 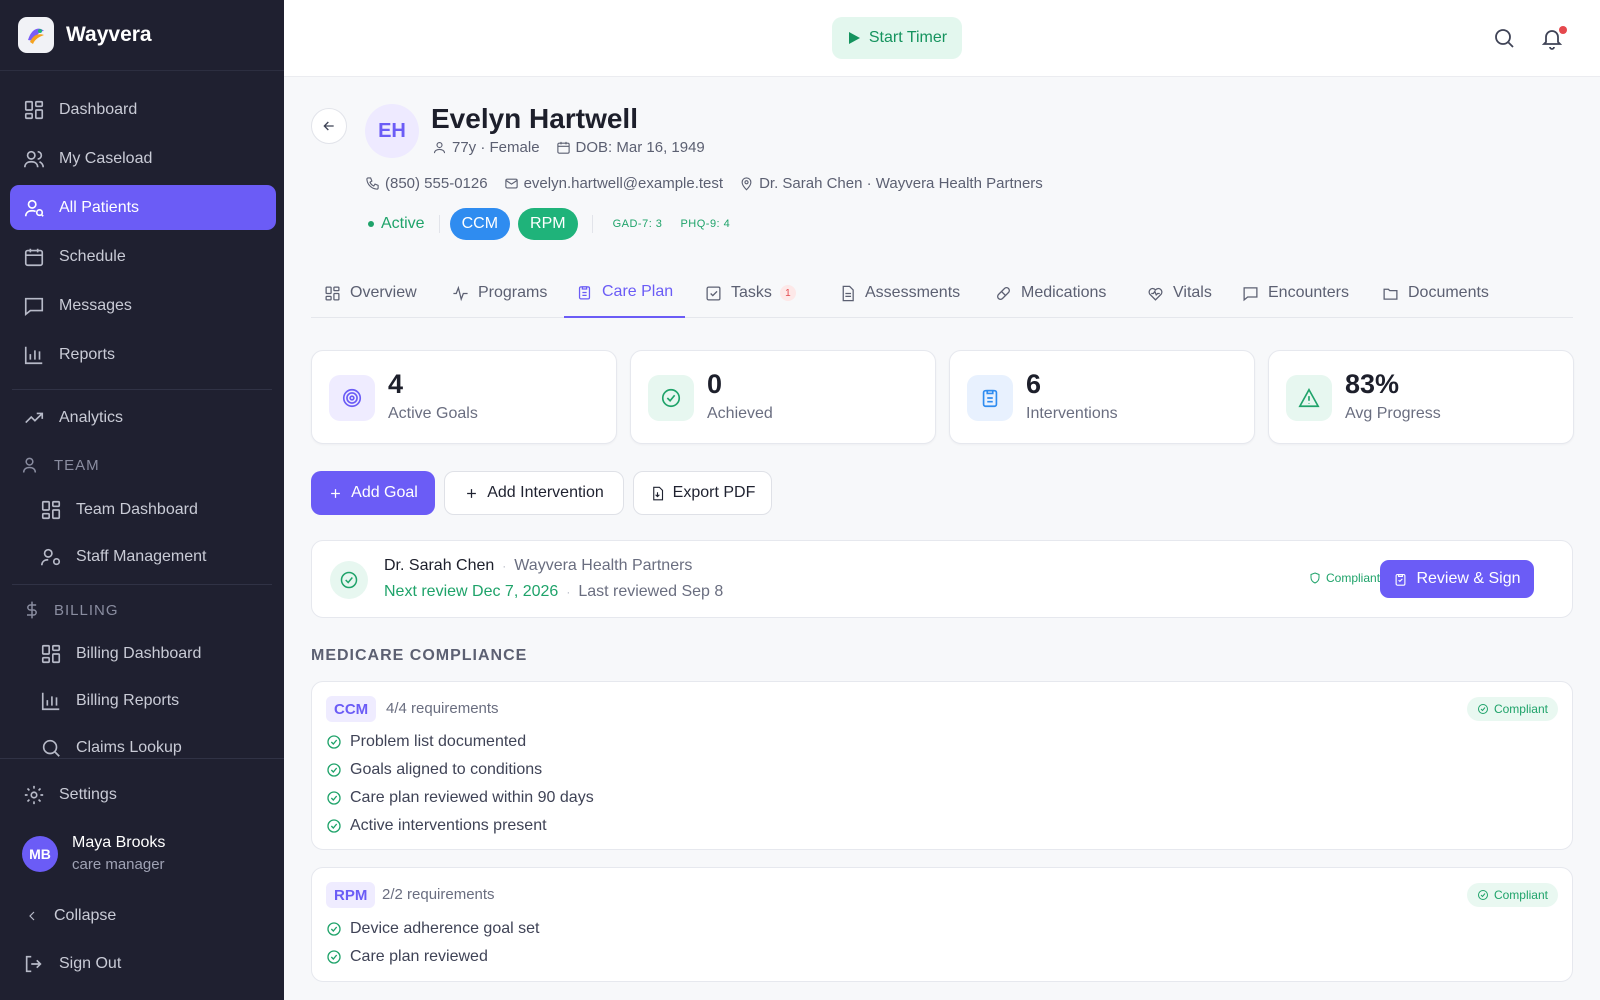 What do you see at coordinates (854, 38) in the screenshot?
I see `play-icon` at bounding box center [854, 38].